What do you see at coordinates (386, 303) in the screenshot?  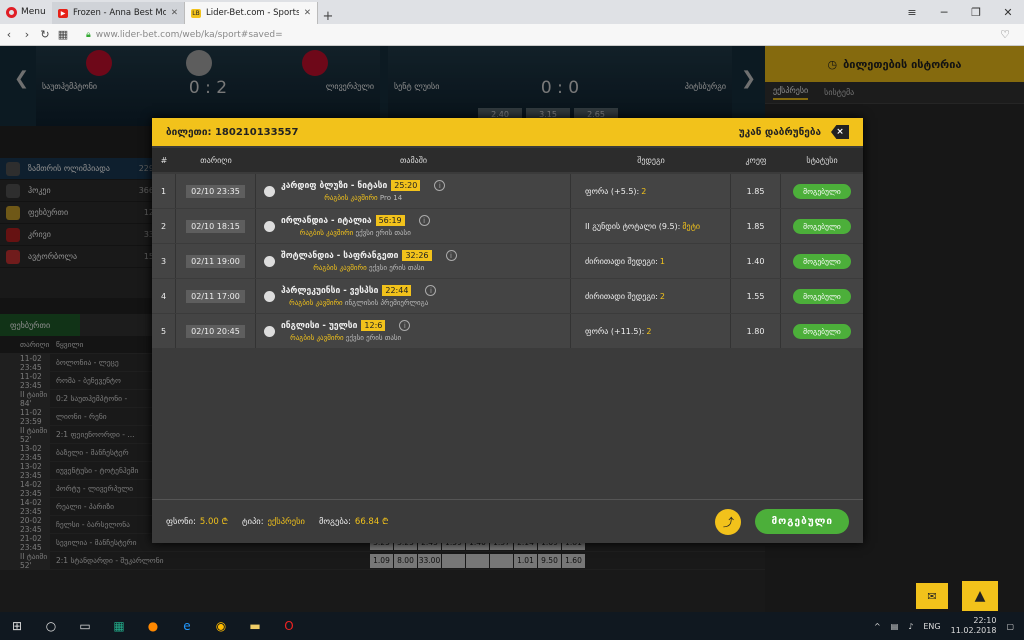 I see `league-name: ინგლისის პრემიერლიგა` at bounding box center [386, 303].